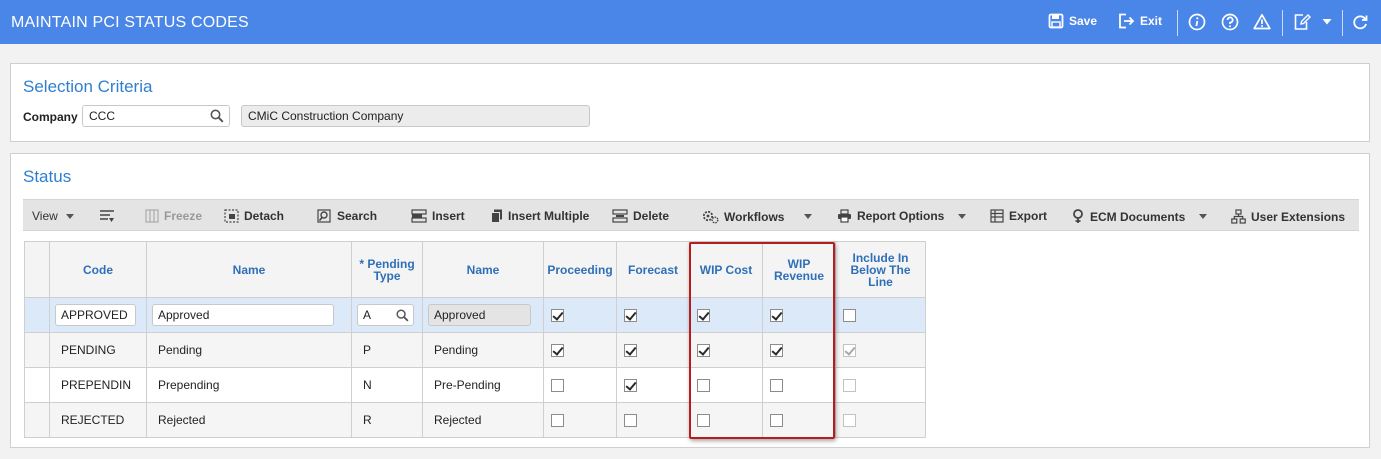 The height and width of the screenshot is (459, 1381). Describe the element at coordinates (387, 420) in the screenshot. I see `pending-type-cell: R` at that location.